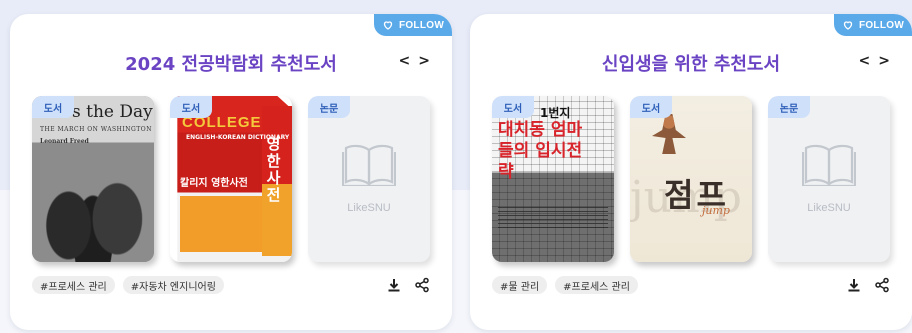  I want to click on cover-author: Leonard Freed, so click(64, 141).